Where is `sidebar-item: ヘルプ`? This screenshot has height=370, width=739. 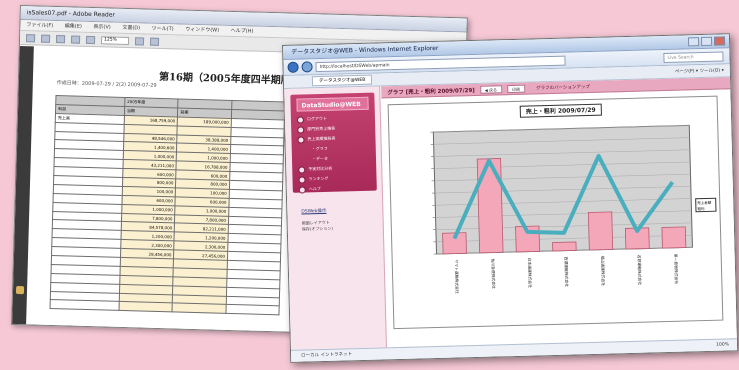
sidebar-item: ヘルプ is located at coordinates (334, 189).